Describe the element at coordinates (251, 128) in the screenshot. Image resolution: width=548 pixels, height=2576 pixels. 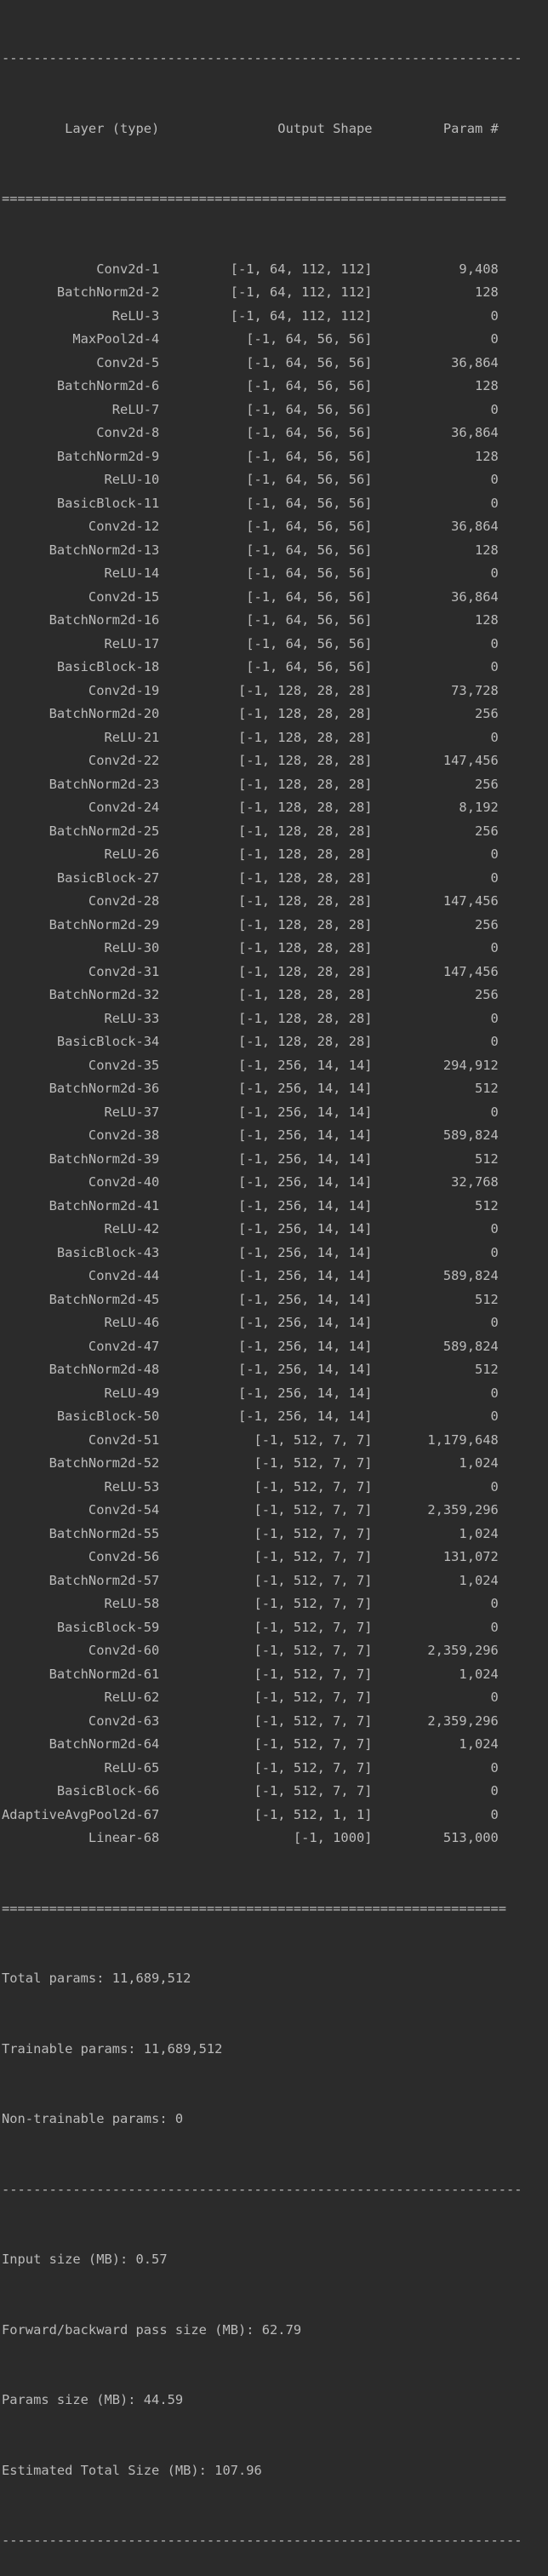
I see `table-header: Layer (type) Output Shape Param #` at that location.